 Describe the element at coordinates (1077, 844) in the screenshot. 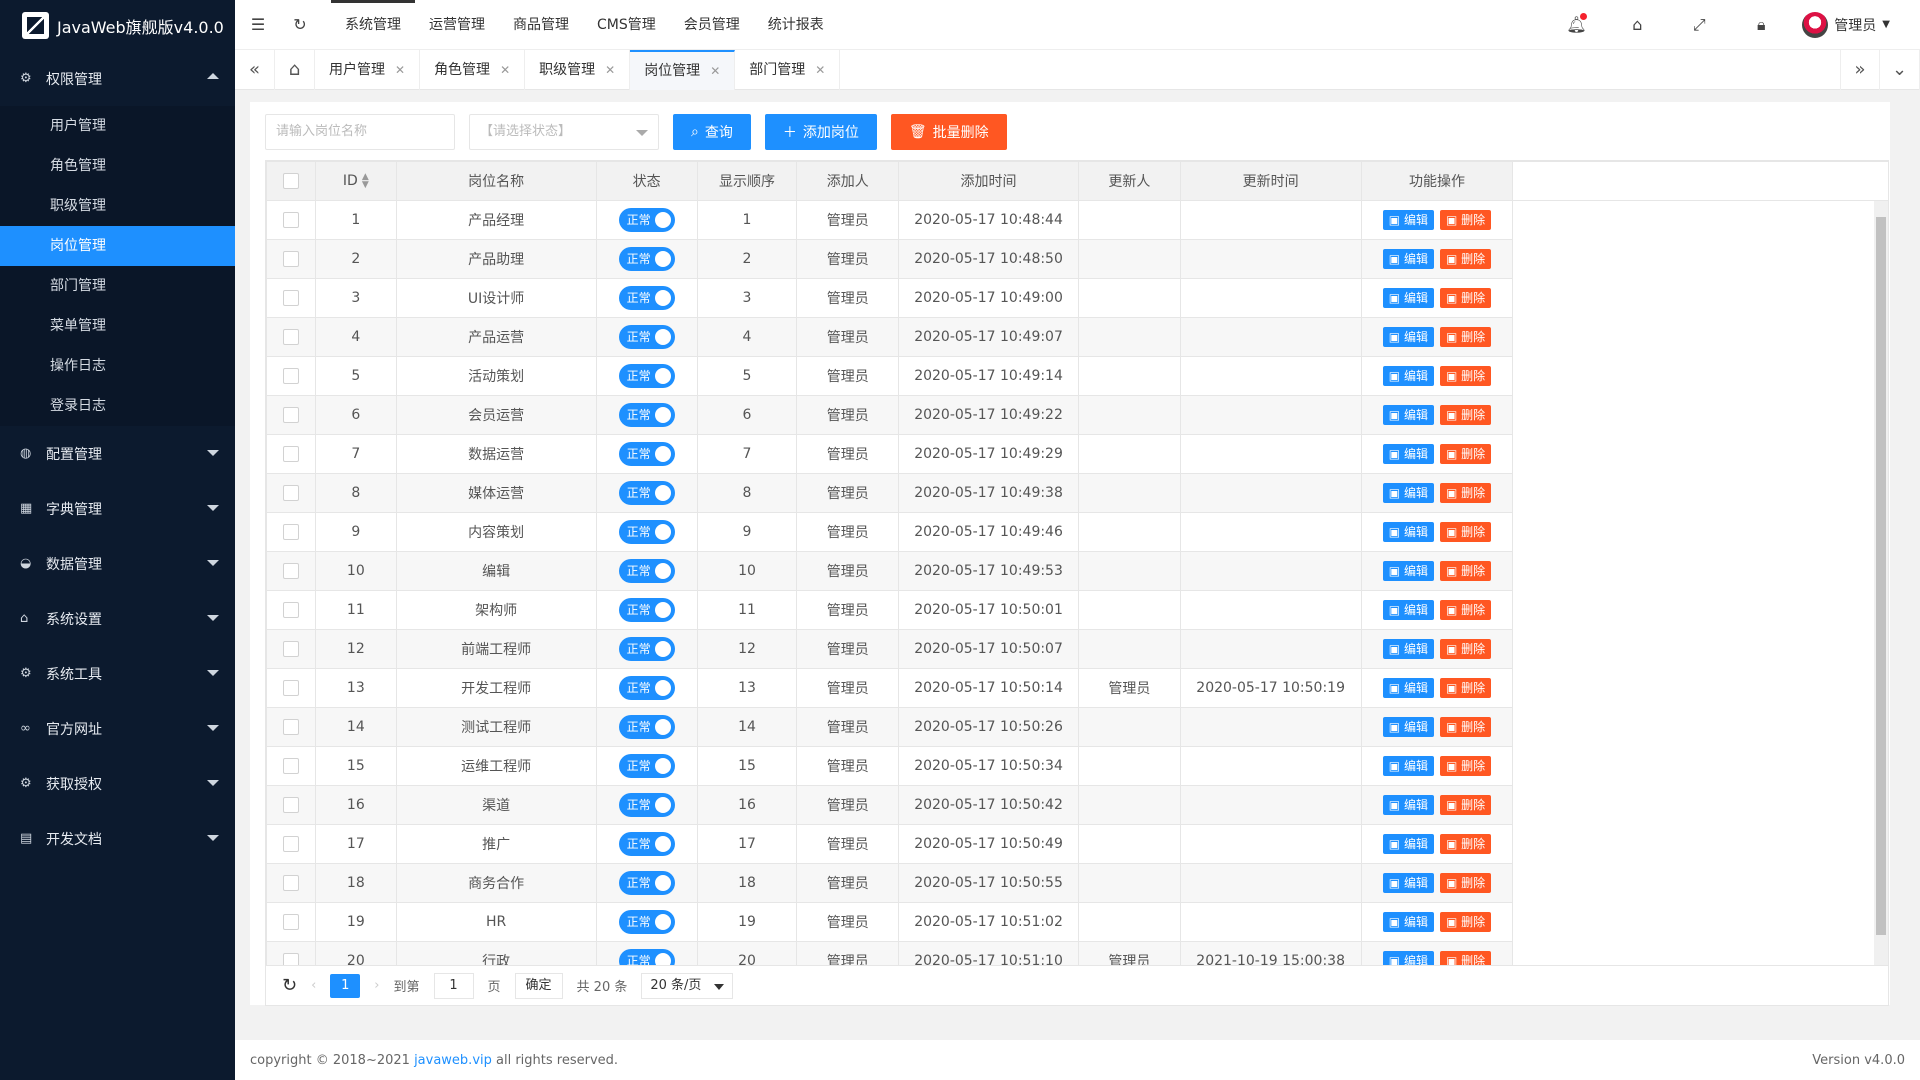

I see `table-row: 17 推广 正常 17 管理员 2020-05-17 10:50:49 ▣ 编辑 ▣ 删除` at that location.